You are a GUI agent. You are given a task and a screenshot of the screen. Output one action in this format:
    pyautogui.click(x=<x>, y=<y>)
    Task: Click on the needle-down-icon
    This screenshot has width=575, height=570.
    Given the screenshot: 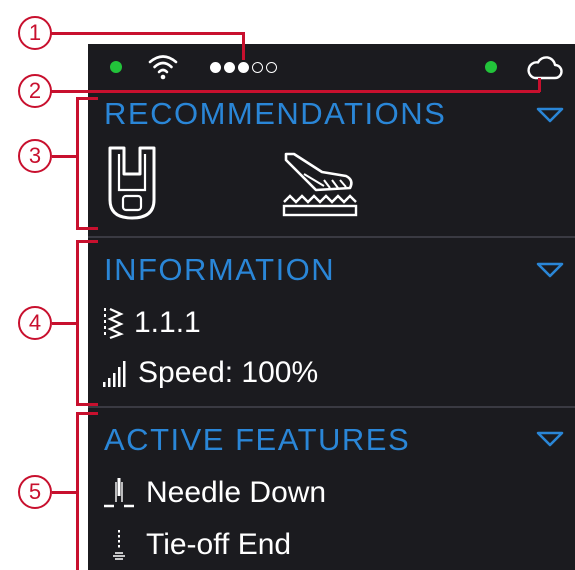 What is the action you would take?
    pyautogui.click(x=119, y=493)
    